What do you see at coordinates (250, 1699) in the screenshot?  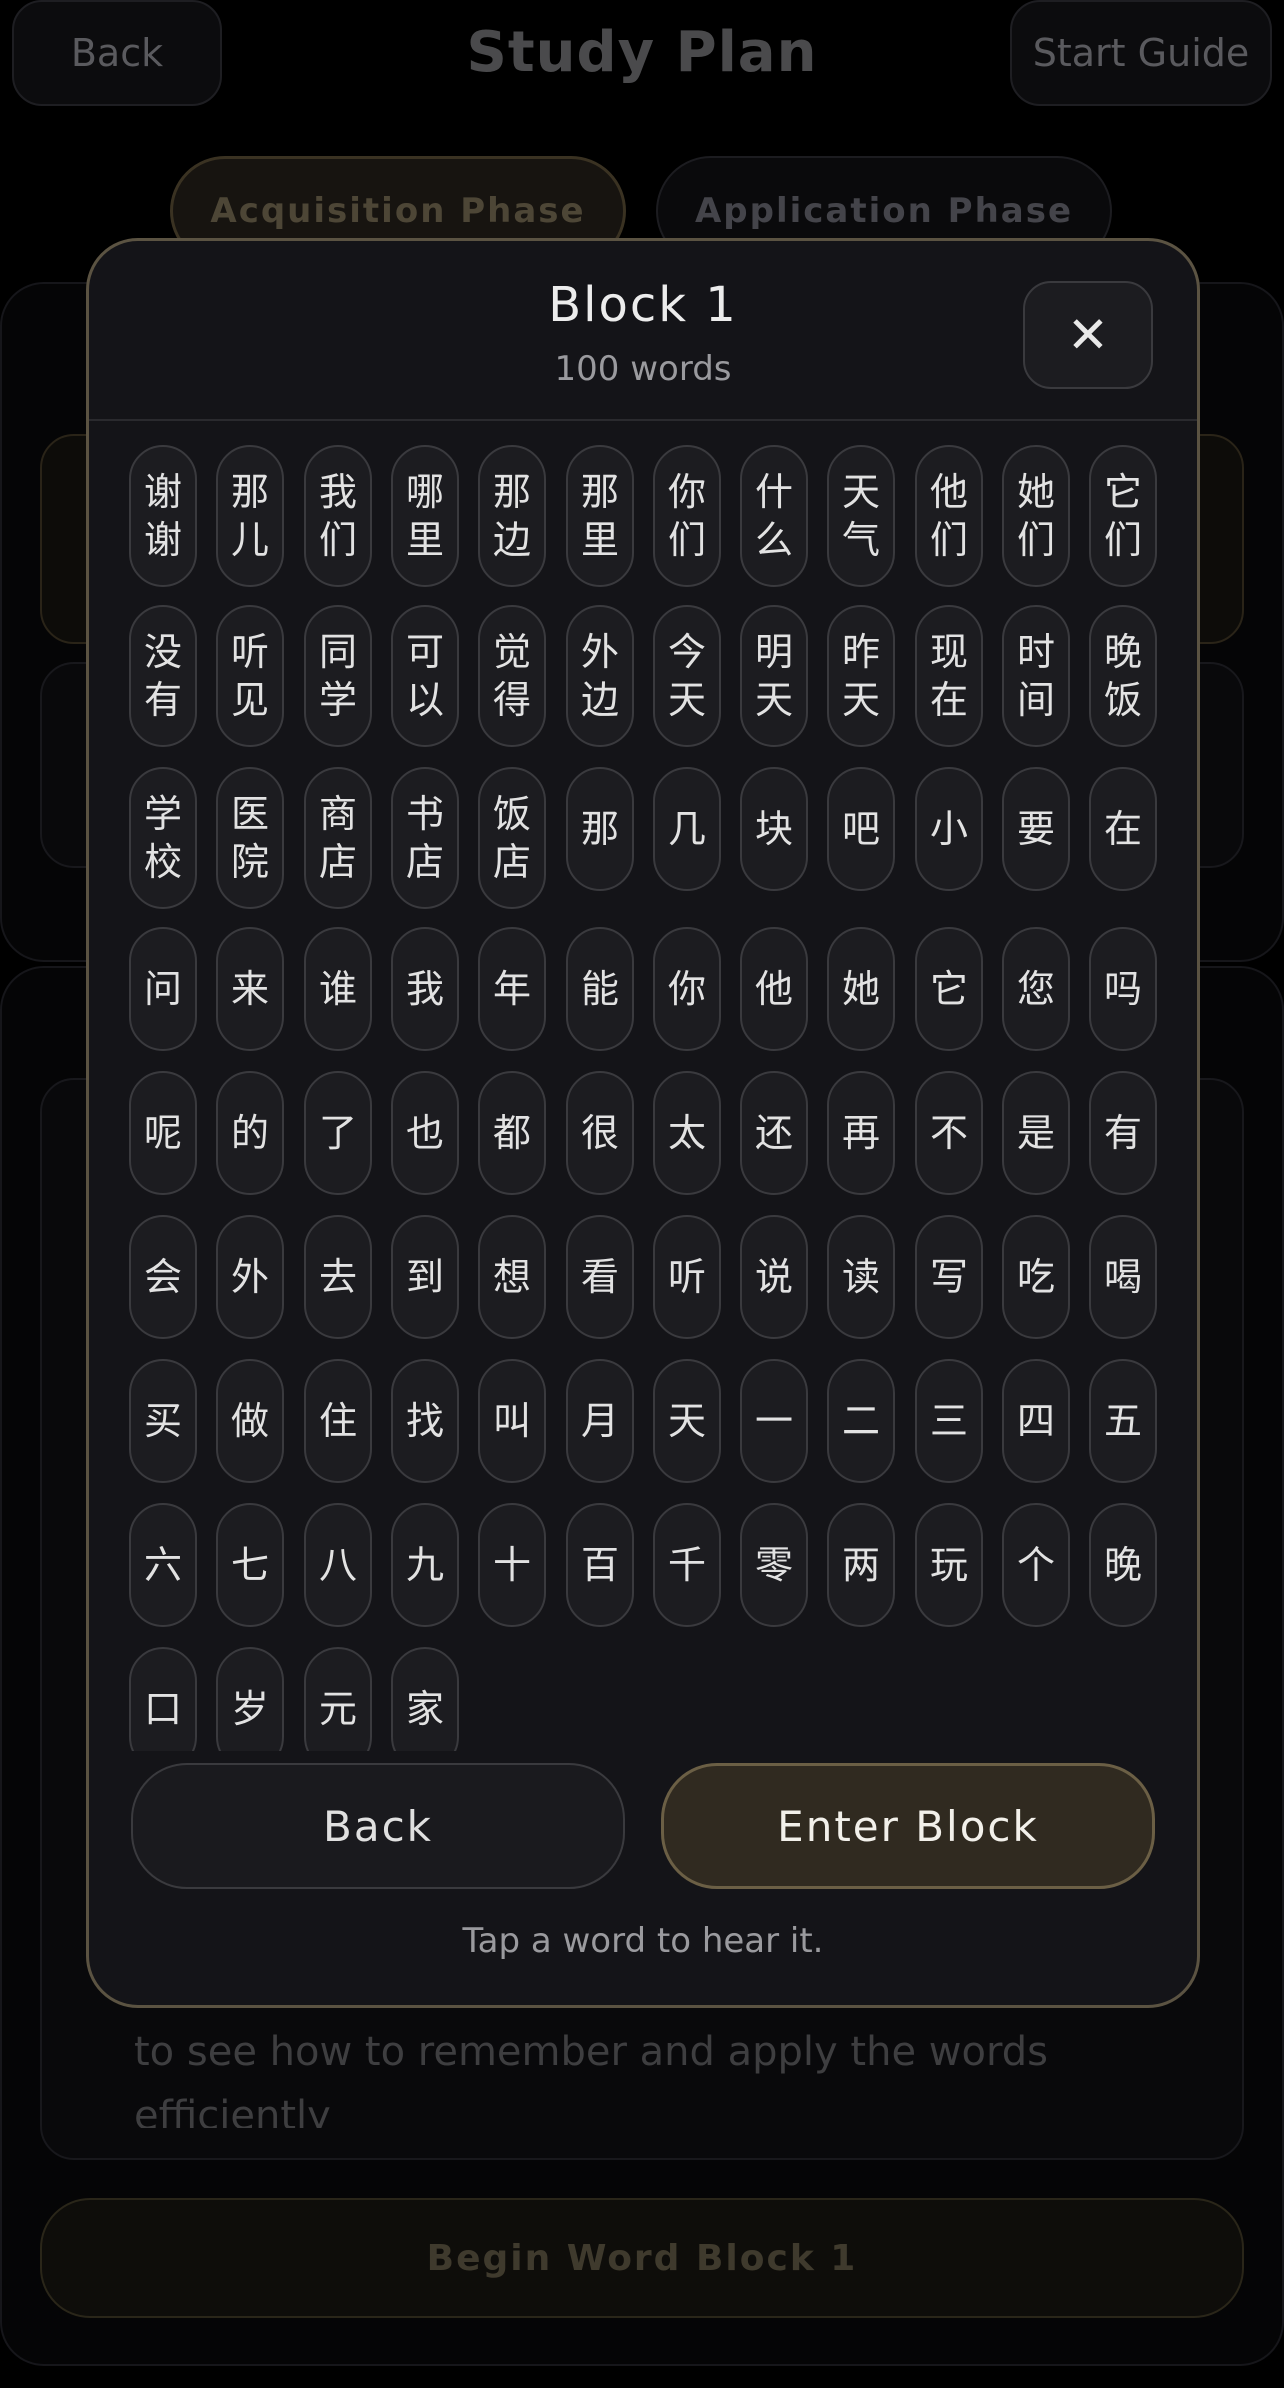 I see `word-chip: 岁` at bounding box center [250, 1699].